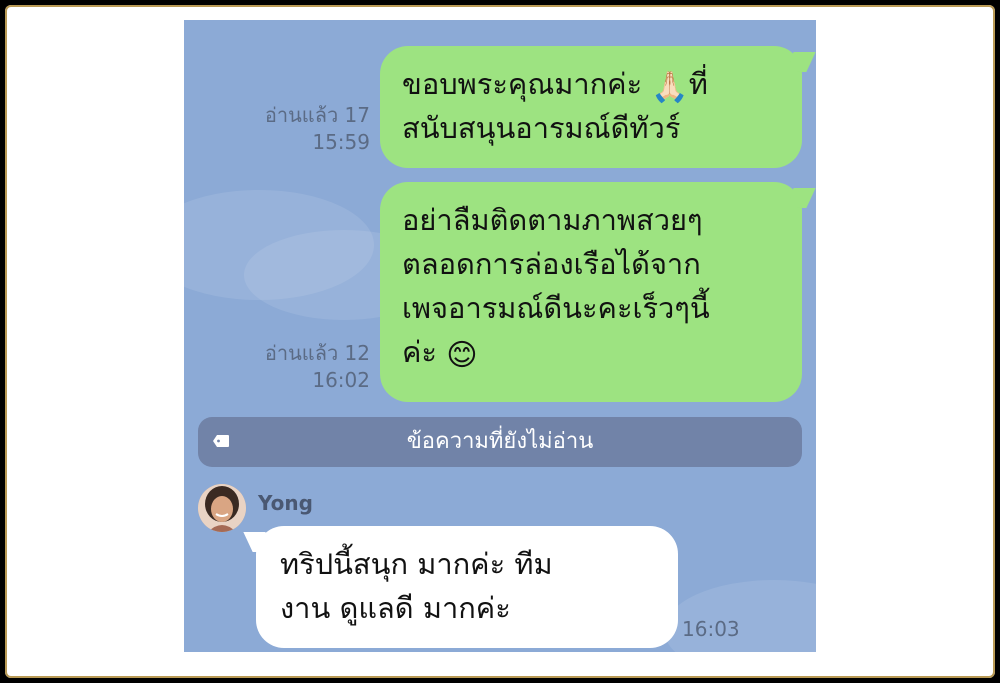 The height and width of the screenshot is (683, 1000). Describe the element at coordinates (395, 608) in the screenshot. I see `message-line: งาน ดูแลดี มากค่ะ` at that location.